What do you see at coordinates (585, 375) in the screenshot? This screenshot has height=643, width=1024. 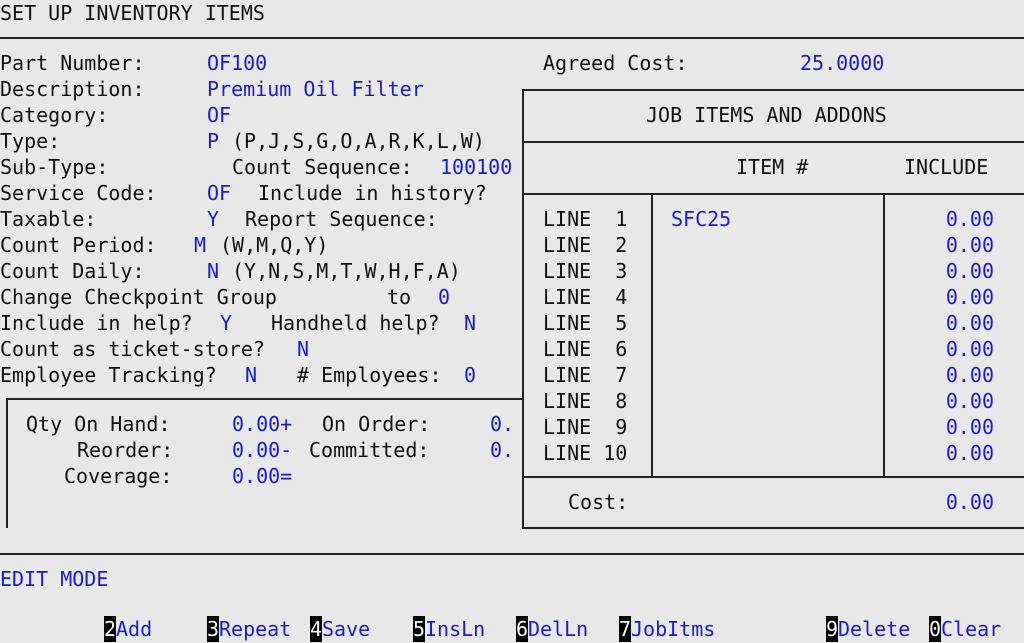 I see `job-line-label: LINE 7` at bounding box center [585, 375].